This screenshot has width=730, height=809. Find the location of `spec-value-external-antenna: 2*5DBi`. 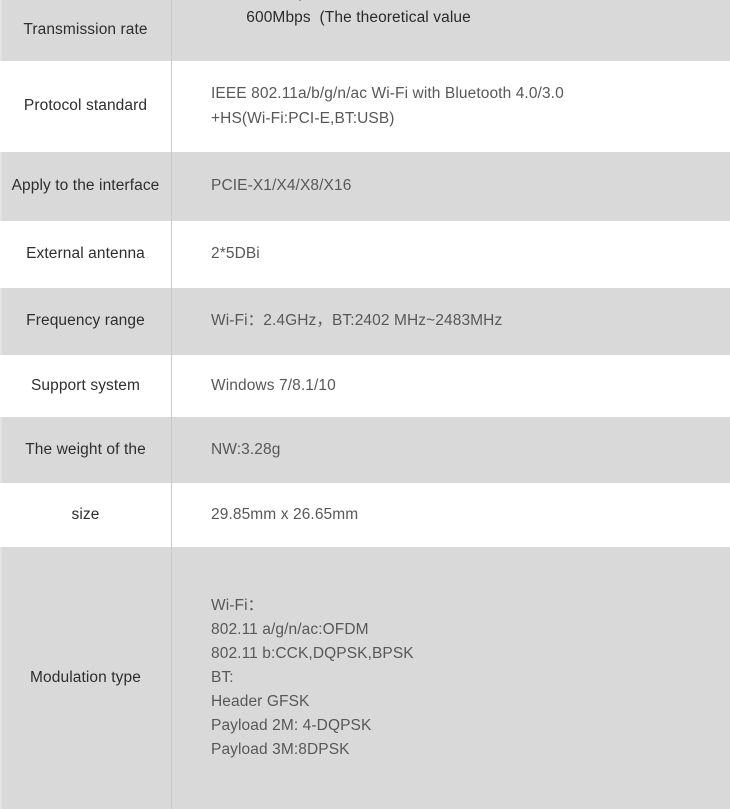

spec-value-external-antenna: 2*5DBi is located at coordinates (451, 254).